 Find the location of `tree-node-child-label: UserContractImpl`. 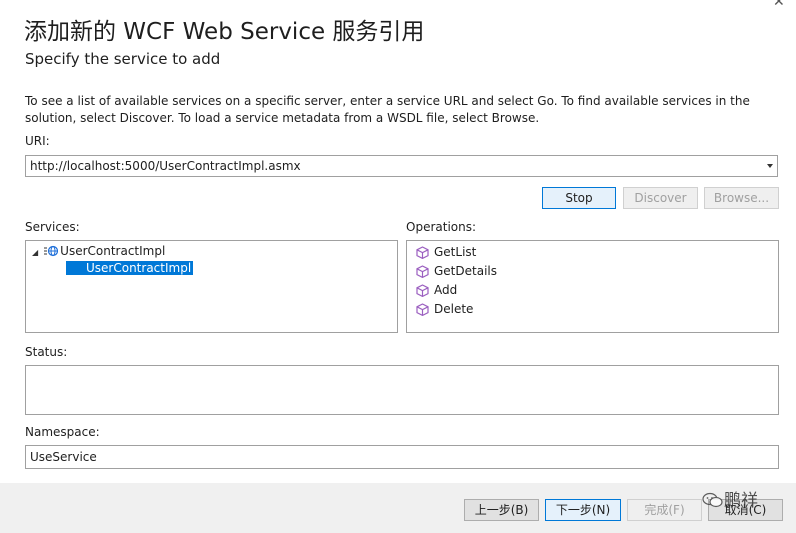

tree-node-child-label: UserContractImpl is located at coordinates (130, 268).